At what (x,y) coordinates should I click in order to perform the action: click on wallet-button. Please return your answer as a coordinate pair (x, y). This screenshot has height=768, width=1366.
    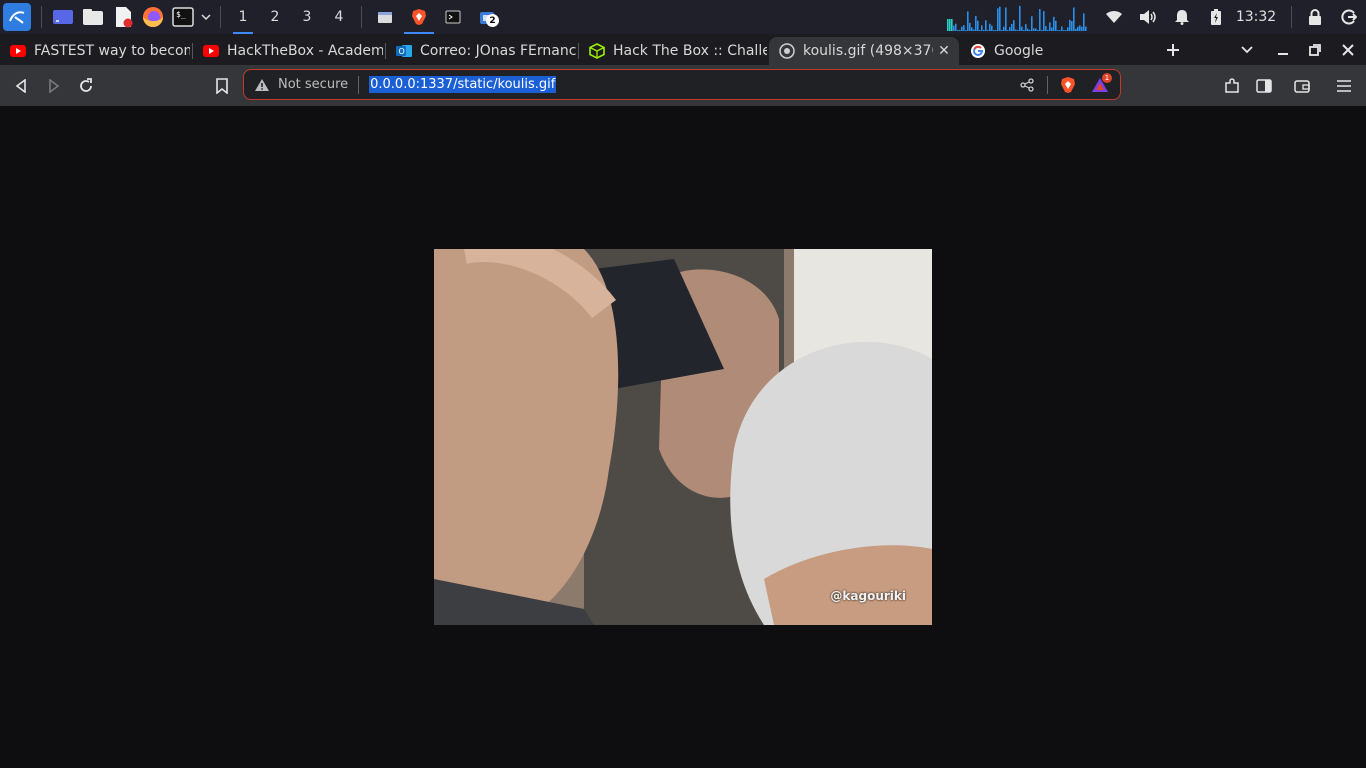
    Looking at the image, I should click on (1302, 85).